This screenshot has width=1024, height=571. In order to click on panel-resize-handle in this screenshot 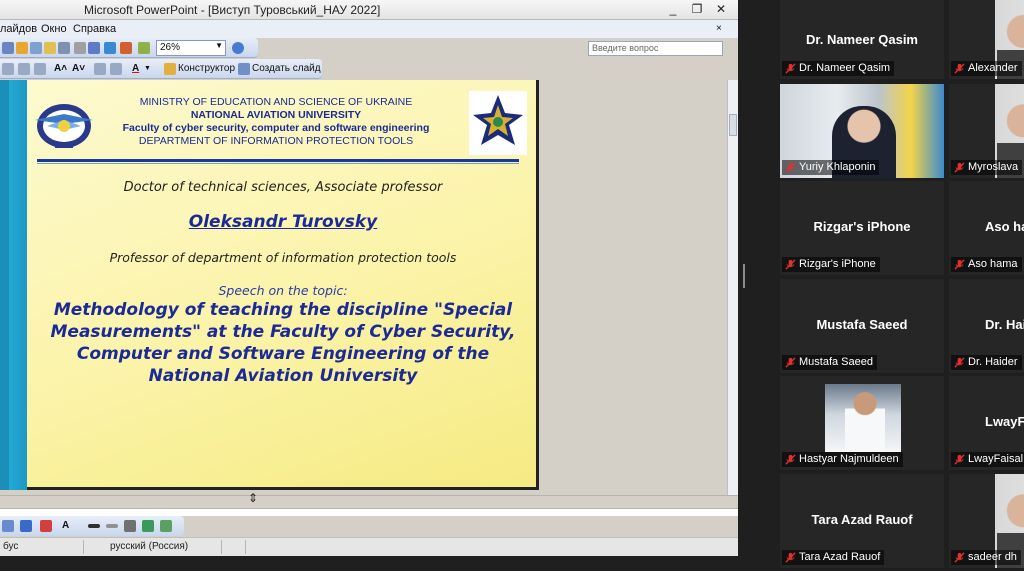, I will do `click(744, 276)`.